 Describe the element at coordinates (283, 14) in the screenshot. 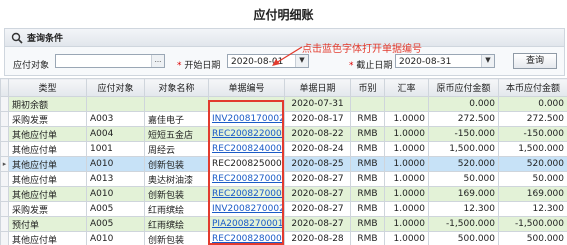

I see `page-title: 应付明细账` at that location.